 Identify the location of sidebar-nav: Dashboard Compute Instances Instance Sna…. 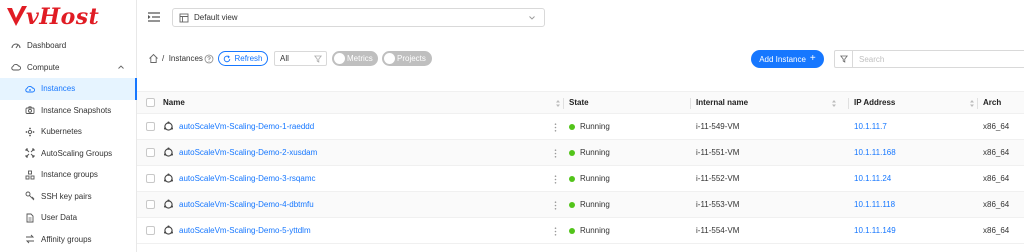
(68, 142).